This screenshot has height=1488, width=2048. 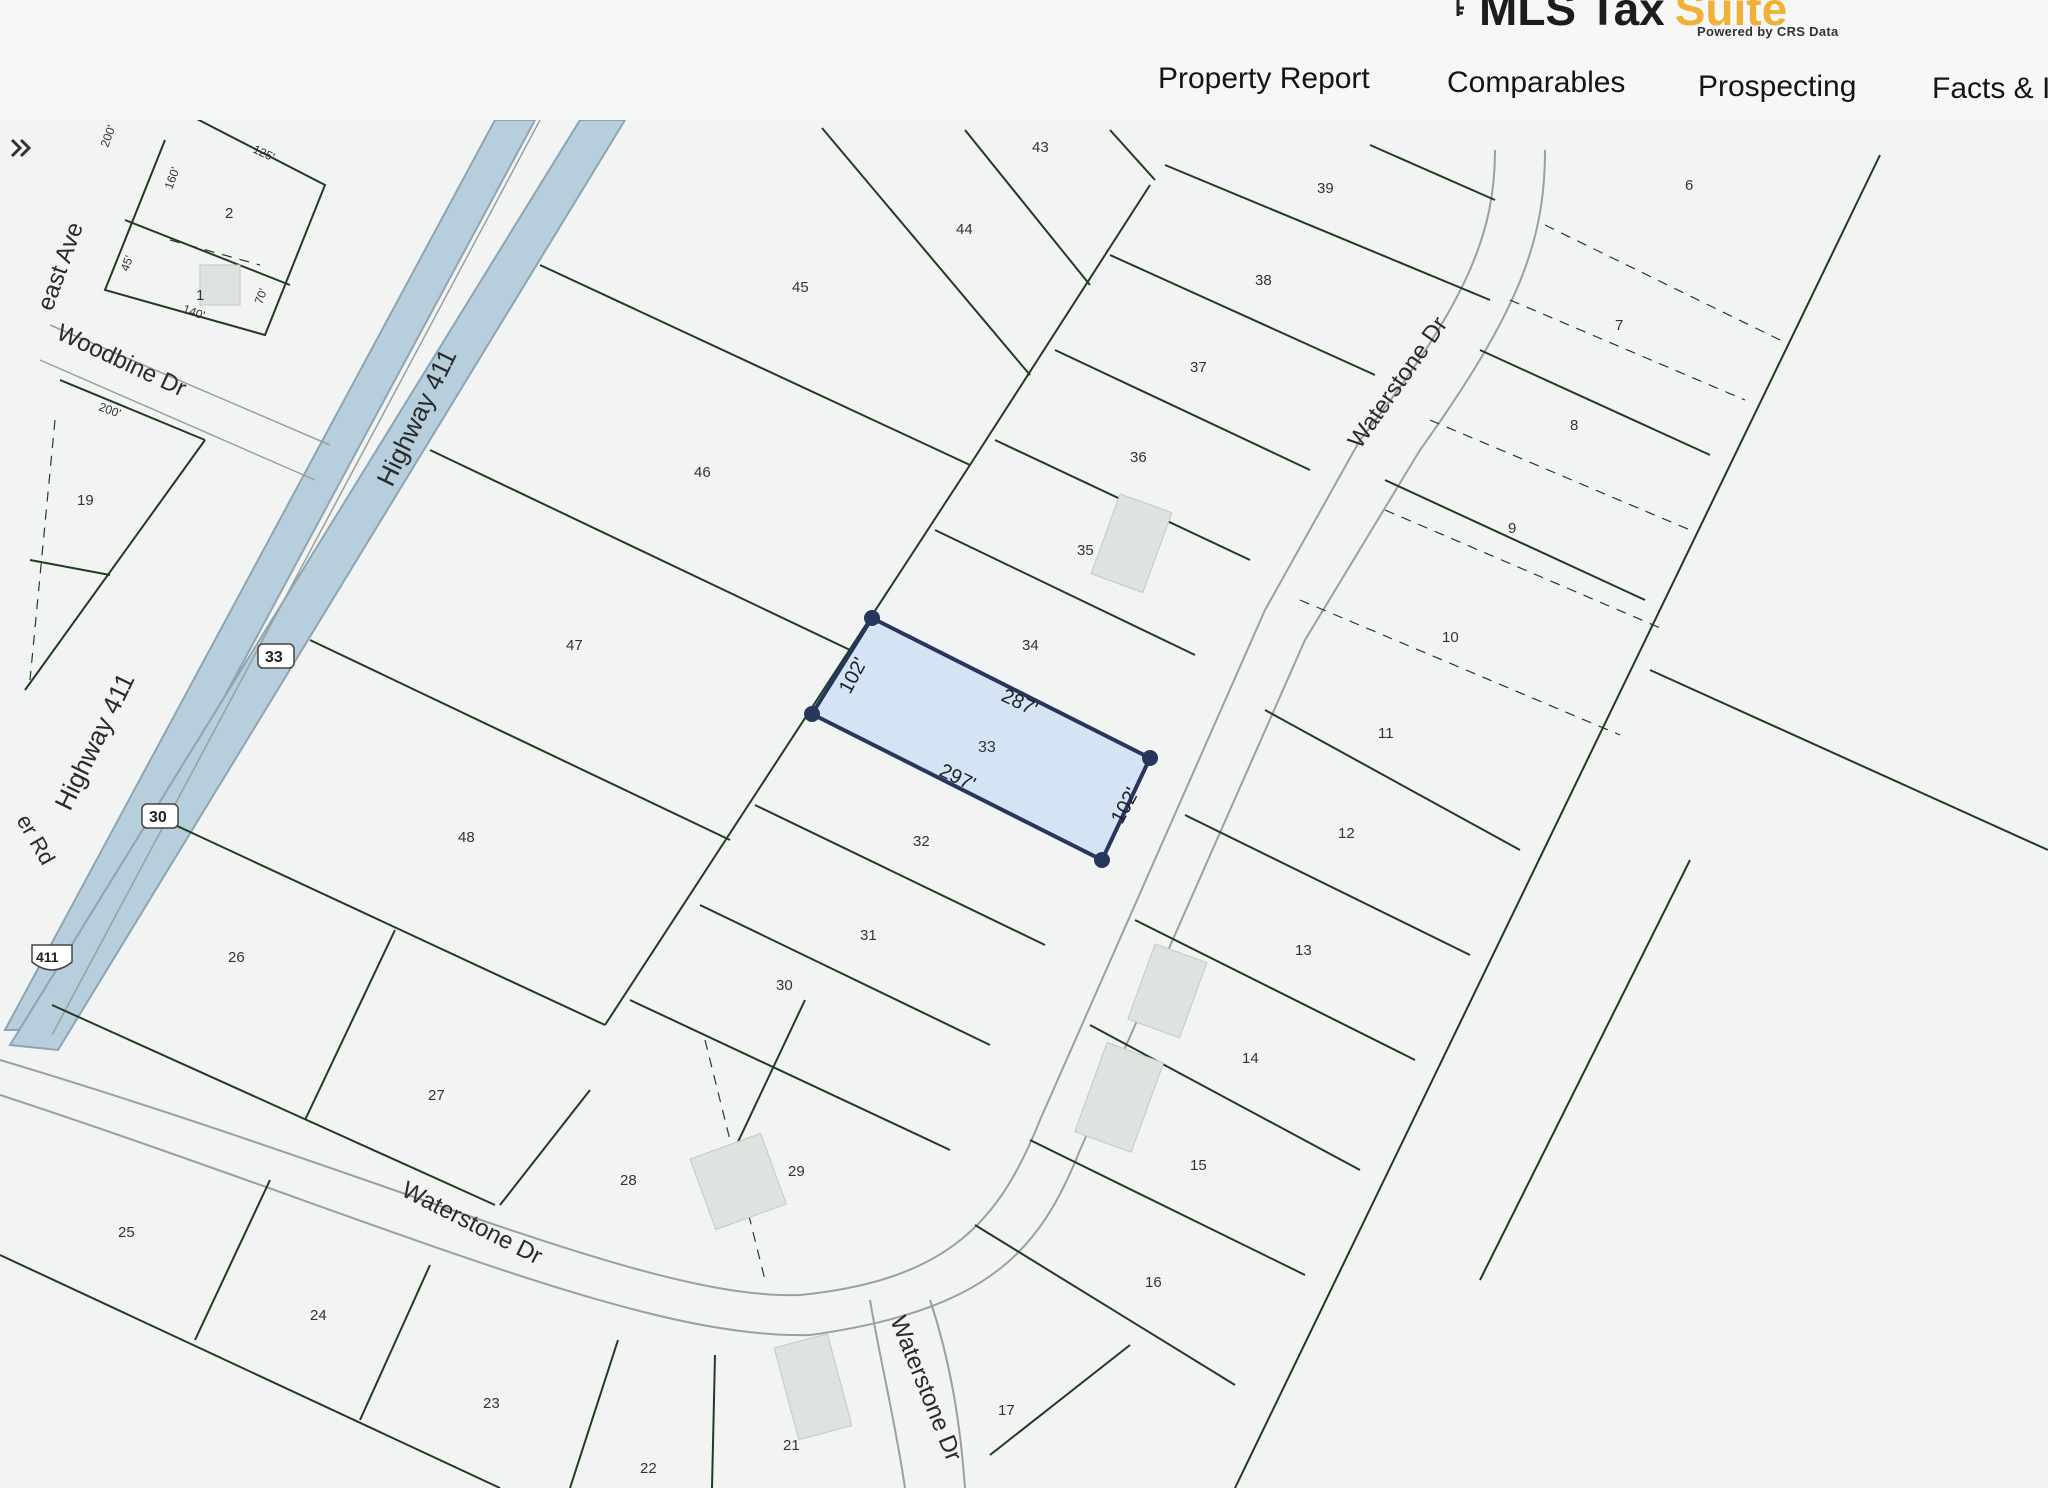 What do you see at coordinates (436, 1095) in the screenshot?
I see `lot-label: 27` at bounding box center [436, 1095].